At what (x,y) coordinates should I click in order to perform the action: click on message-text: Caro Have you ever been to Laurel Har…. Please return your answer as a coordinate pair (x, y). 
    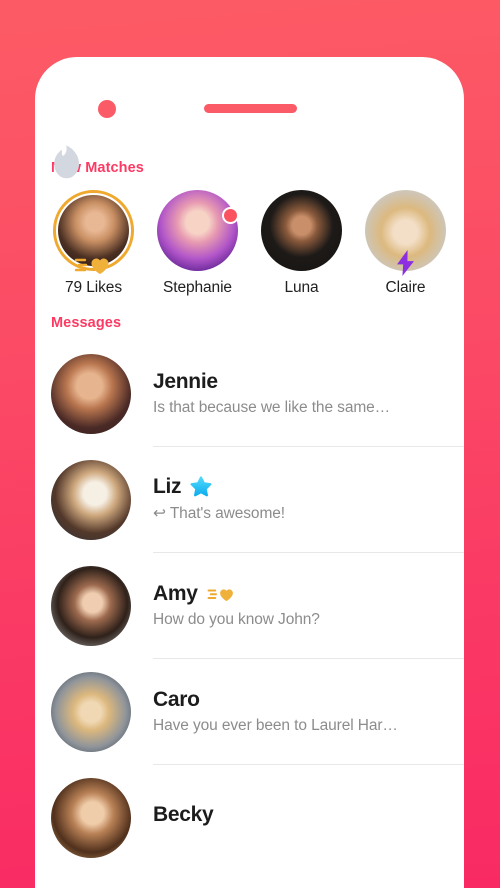
    Looking at the image, I should click on (308, 712).